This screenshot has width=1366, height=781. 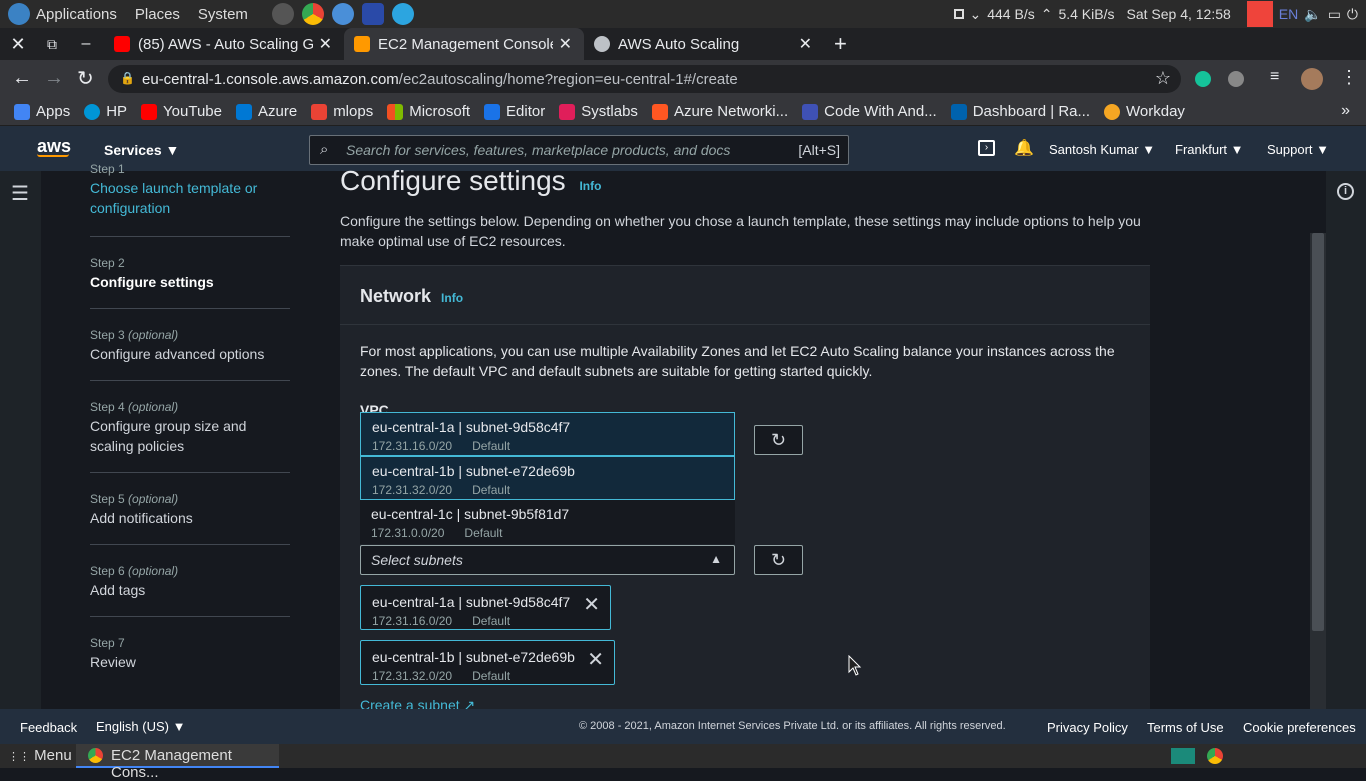 I want to click on star-icon: ☆, so click(x=1163, y=78).